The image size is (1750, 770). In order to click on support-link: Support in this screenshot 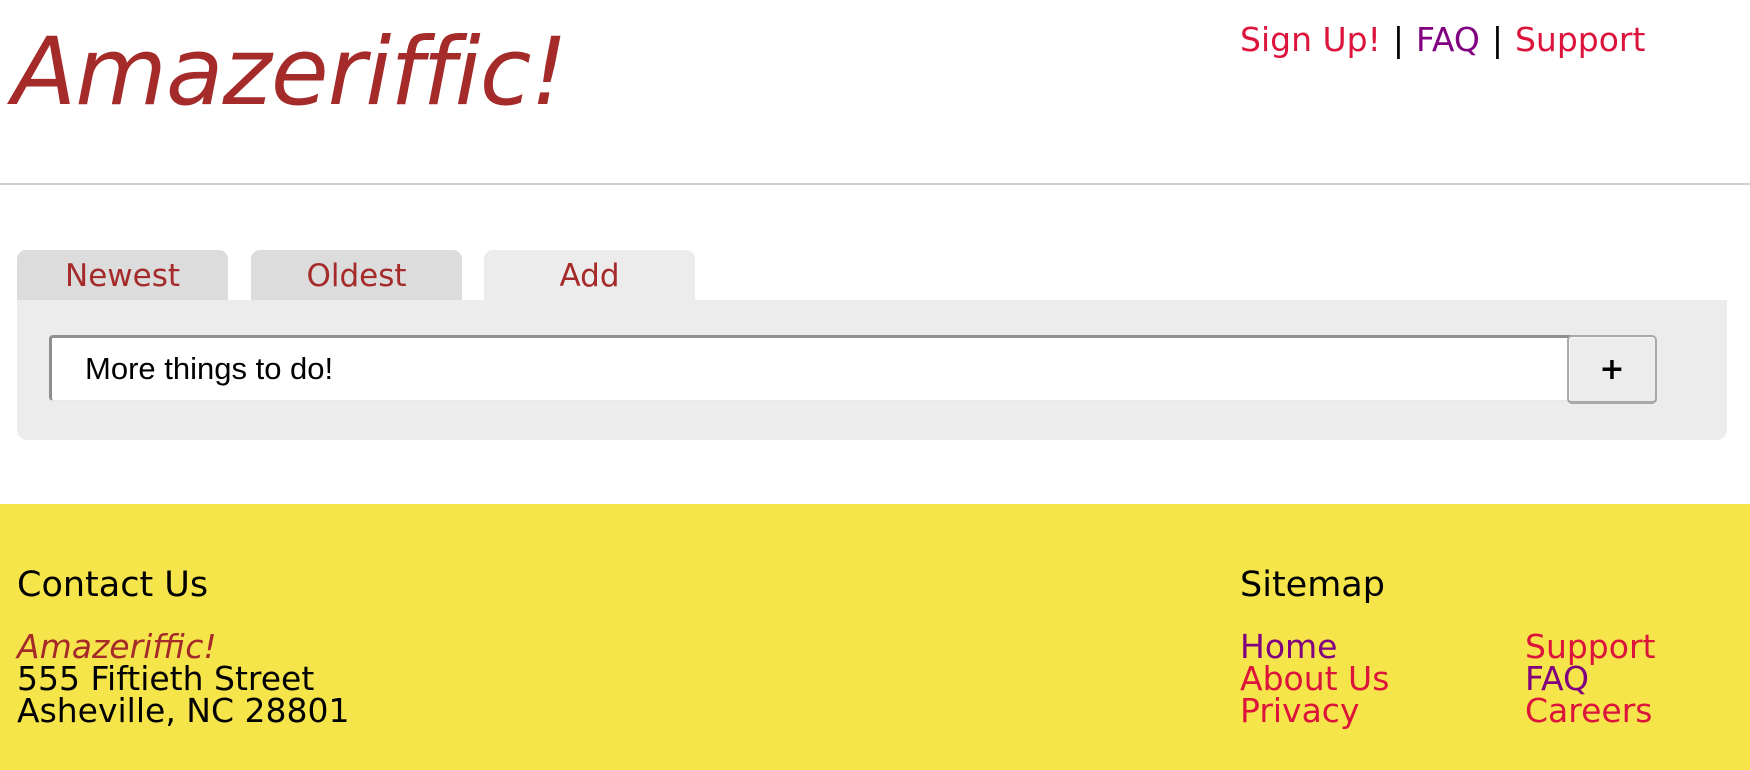, I will do `click(1580, 39)`.